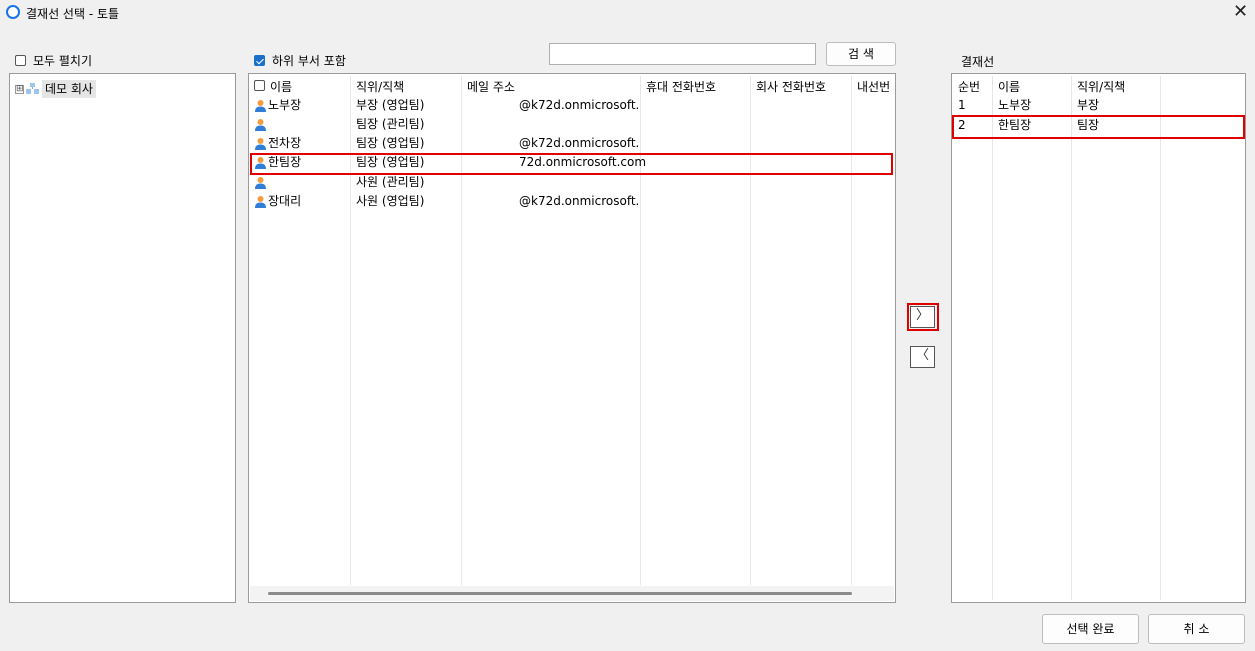  I want to click on title-bar, so click(627, 13).